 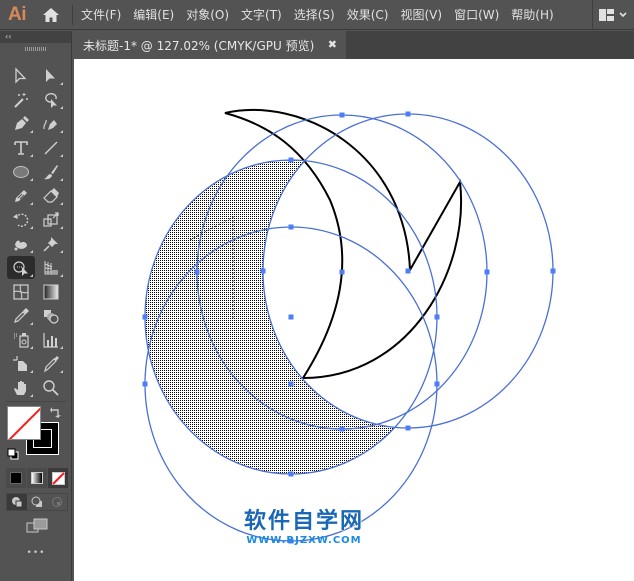 I want to click on app-logo: Ai, so click(x=17, y=14).